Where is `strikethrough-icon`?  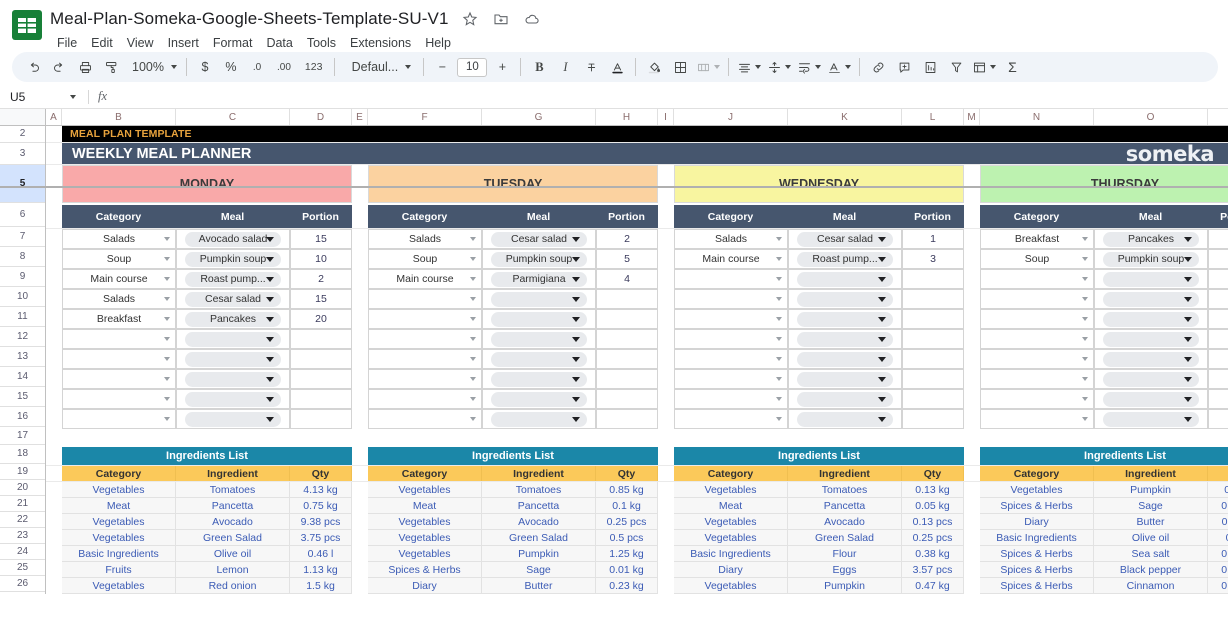 strikethrough-icon is located at coordinates (591, 67).